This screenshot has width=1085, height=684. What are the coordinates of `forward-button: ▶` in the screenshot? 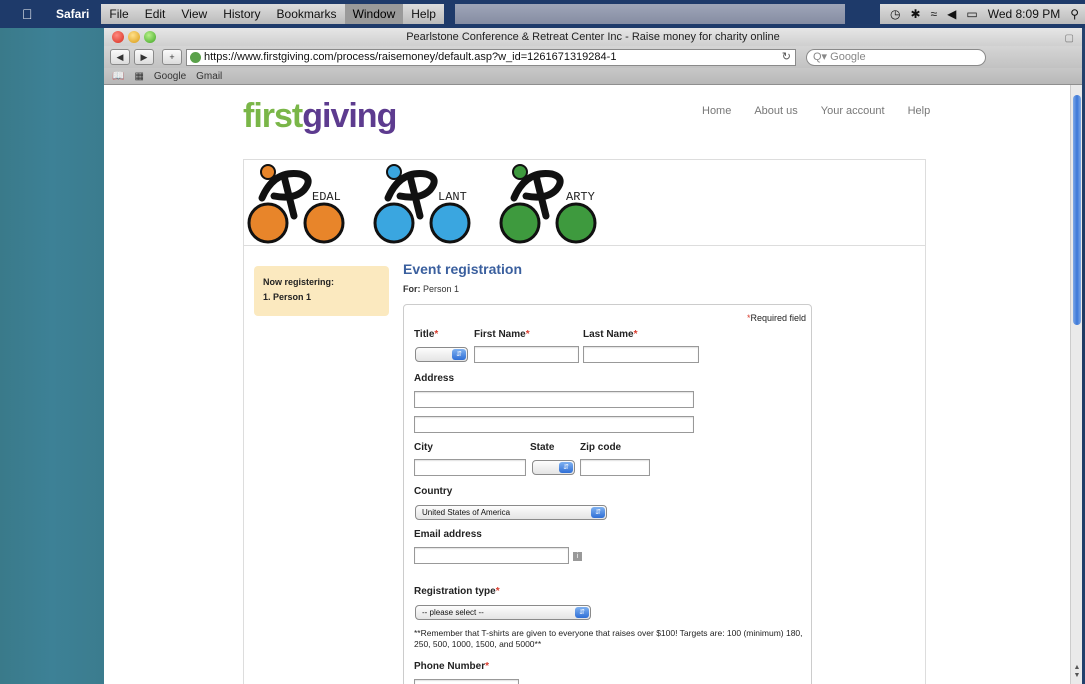 It's located at (144, 57).